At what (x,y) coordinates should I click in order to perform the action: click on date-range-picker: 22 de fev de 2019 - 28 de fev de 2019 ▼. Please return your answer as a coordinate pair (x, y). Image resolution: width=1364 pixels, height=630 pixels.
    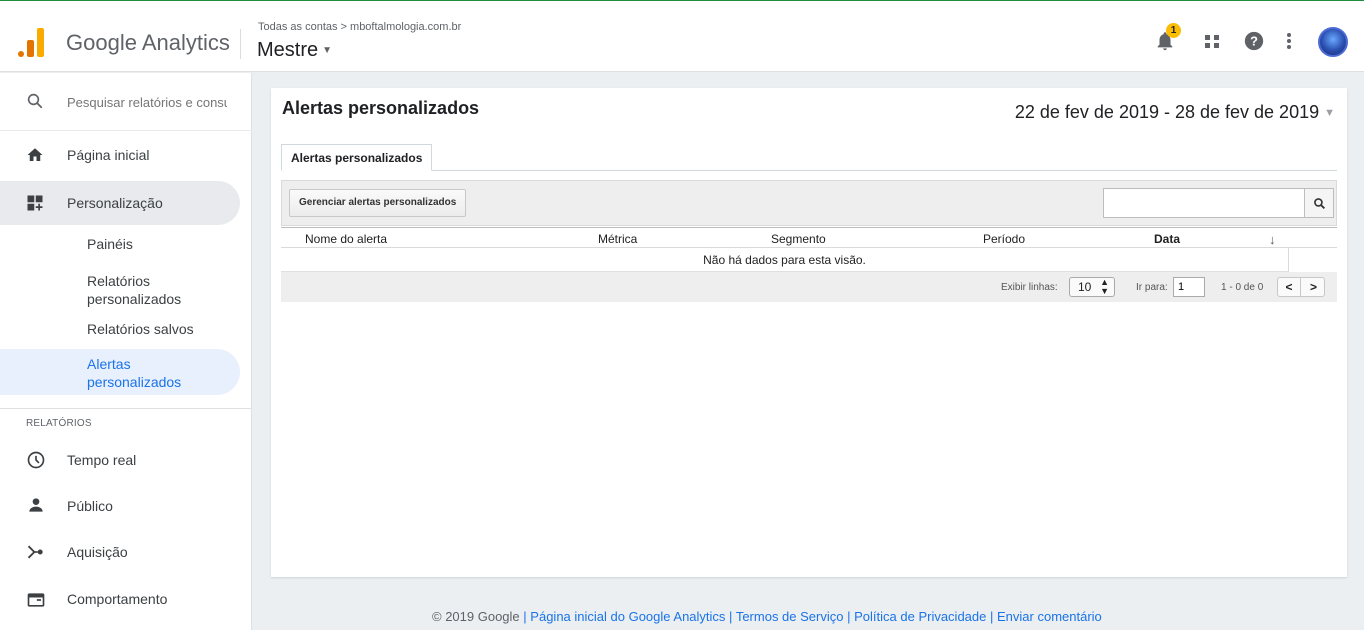
    Looking at the image, I should click on (1175, 112).